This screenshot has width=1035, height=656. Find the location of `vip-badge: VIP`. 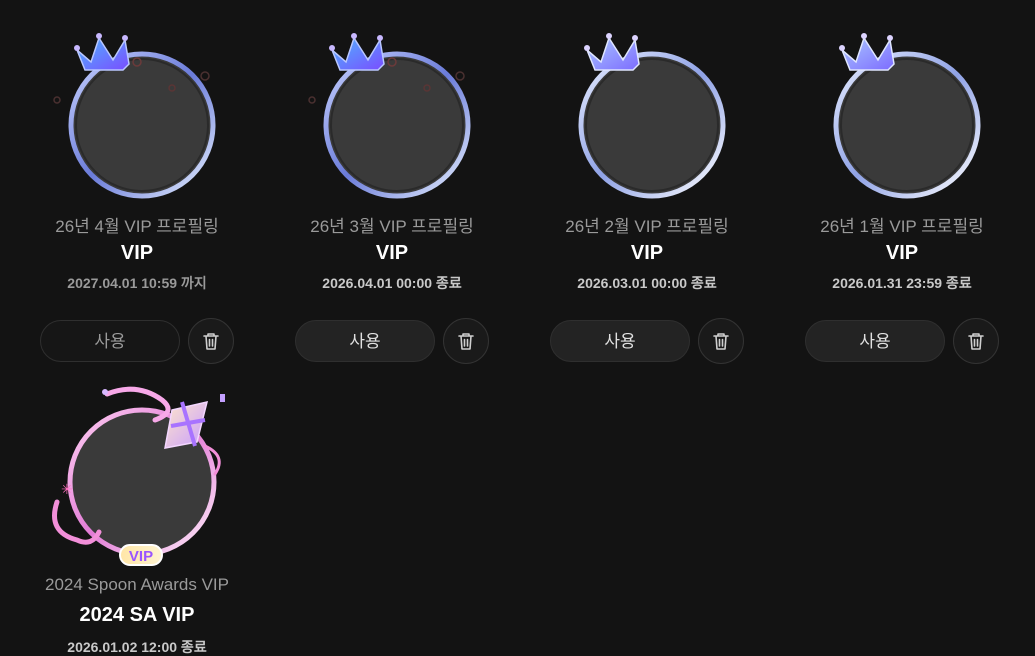

vip-badge: VIP is located at coordinates (141, 555).